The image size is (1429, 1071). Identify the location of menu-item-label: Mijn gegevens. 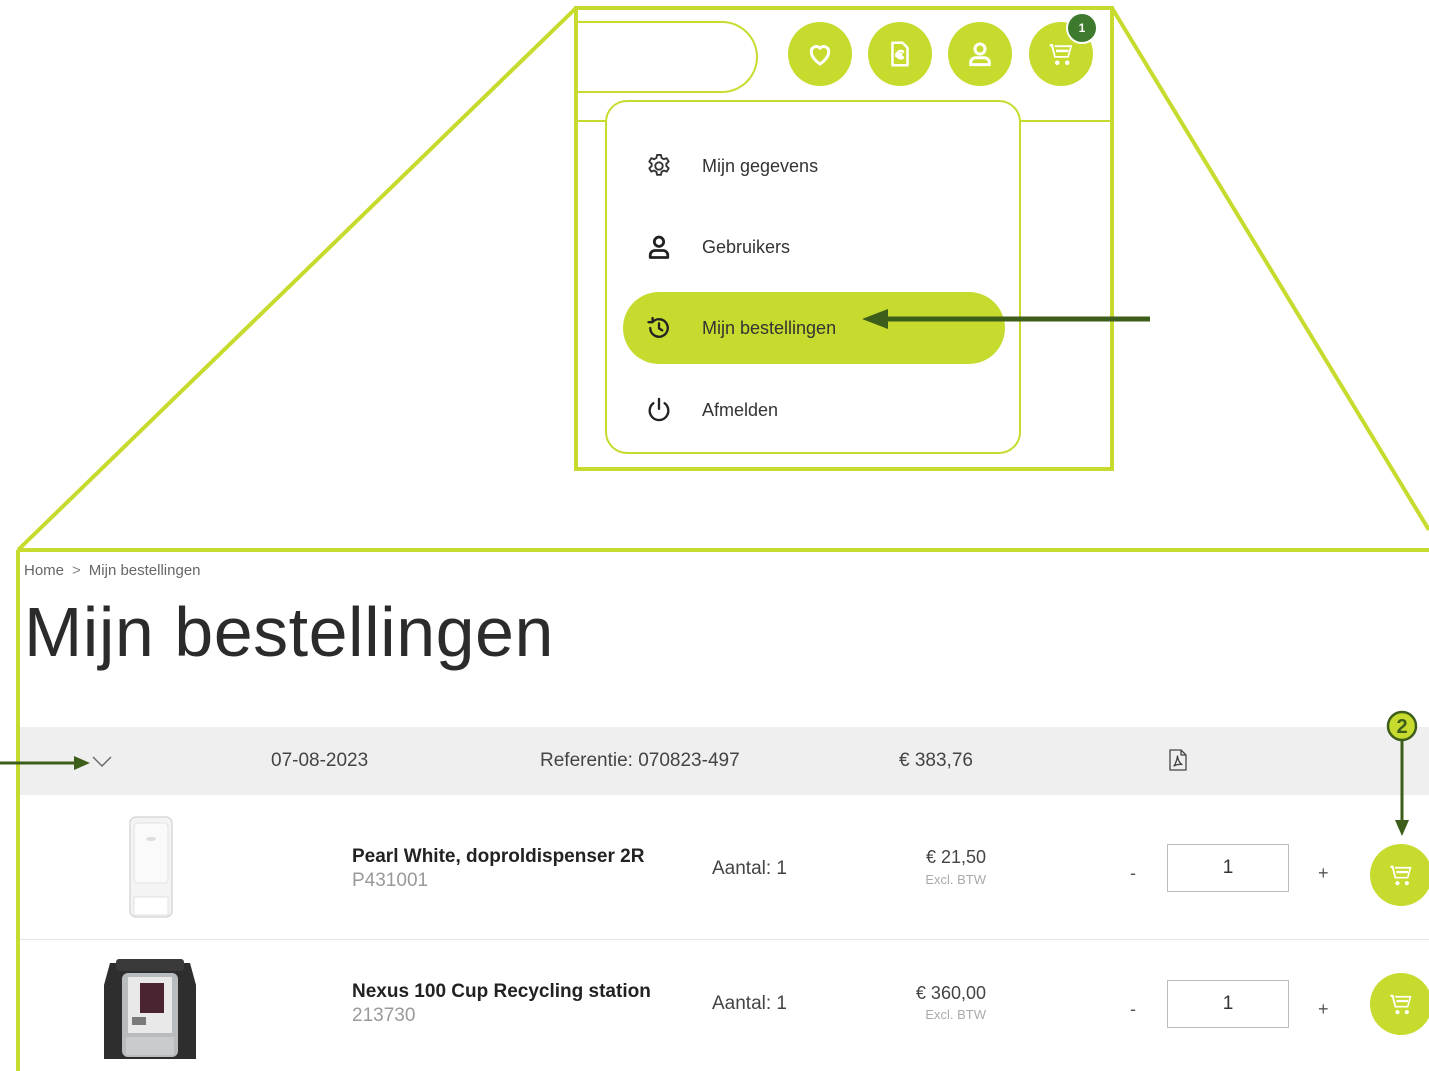
(760, 165).